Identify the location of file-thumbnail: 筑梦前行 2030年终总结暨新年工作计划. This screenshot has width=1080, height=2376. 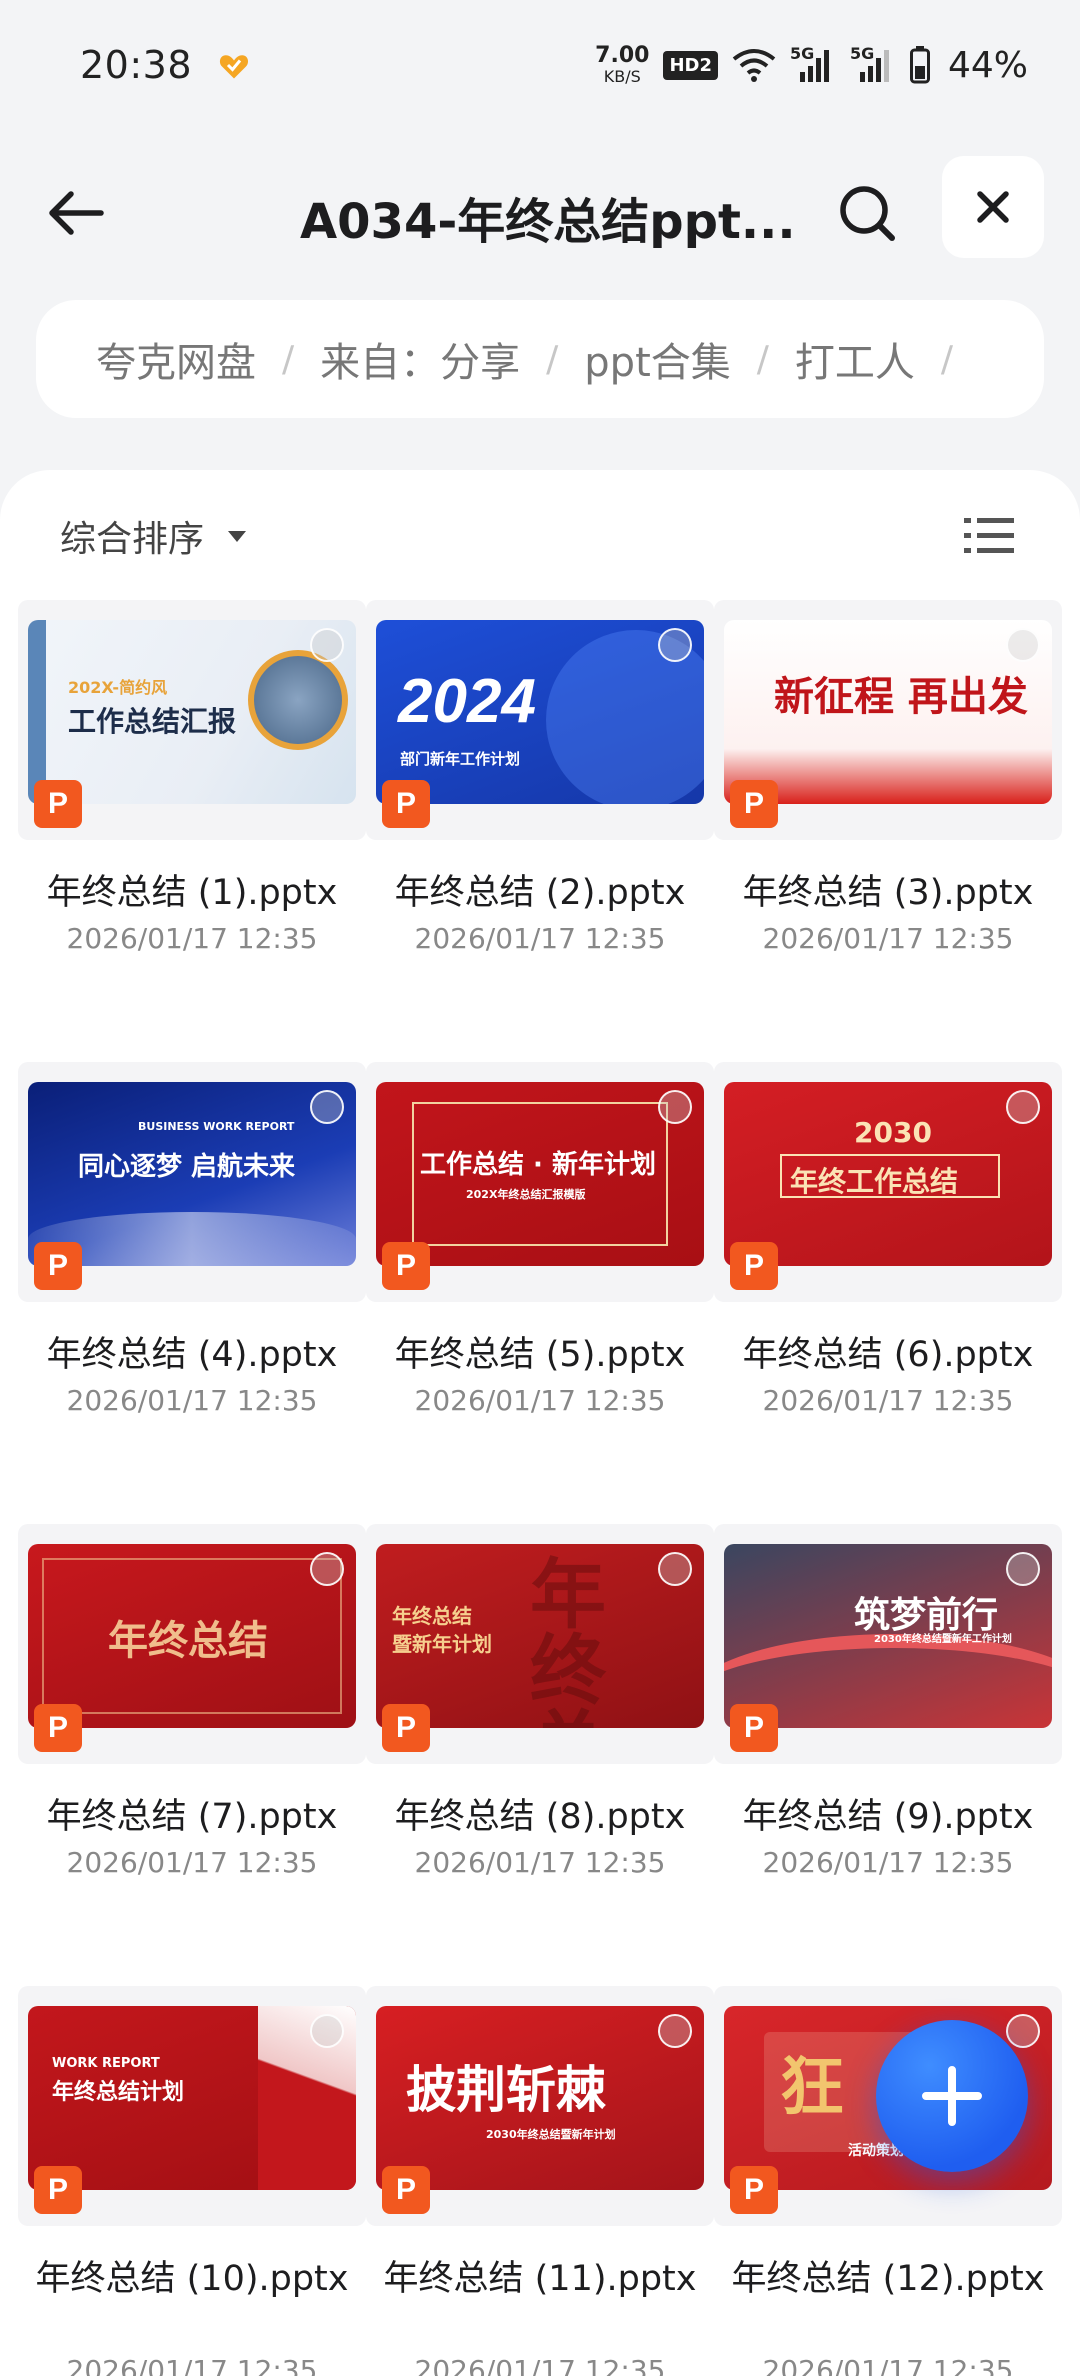
(888, 1636).